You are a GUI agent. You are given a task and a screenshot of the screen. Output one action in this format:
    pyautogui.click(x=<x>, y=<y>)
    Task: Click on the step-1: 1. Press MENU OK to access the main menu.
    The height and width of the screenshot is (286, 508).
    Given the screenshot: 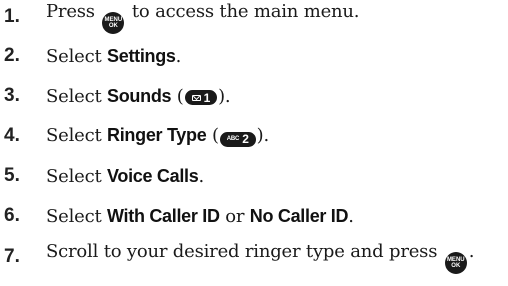 What is the action you would take?
    pyautogui.click(x=254, y=17)
    